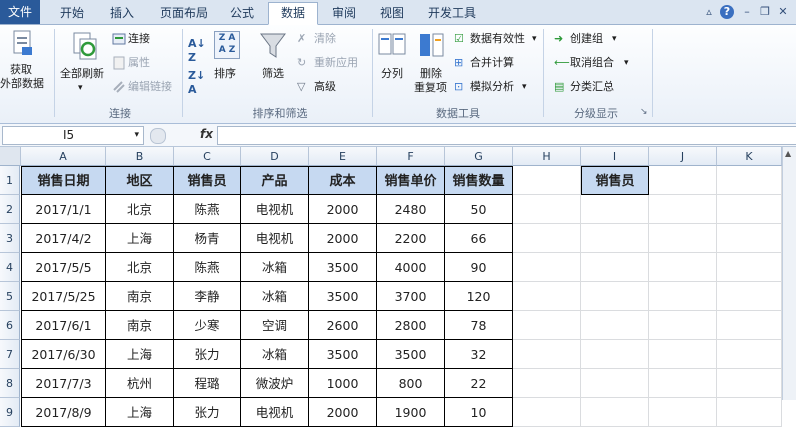 This screenshot has width=796, height=427. I want to click on cell-g3: 66, so click(479, 238).